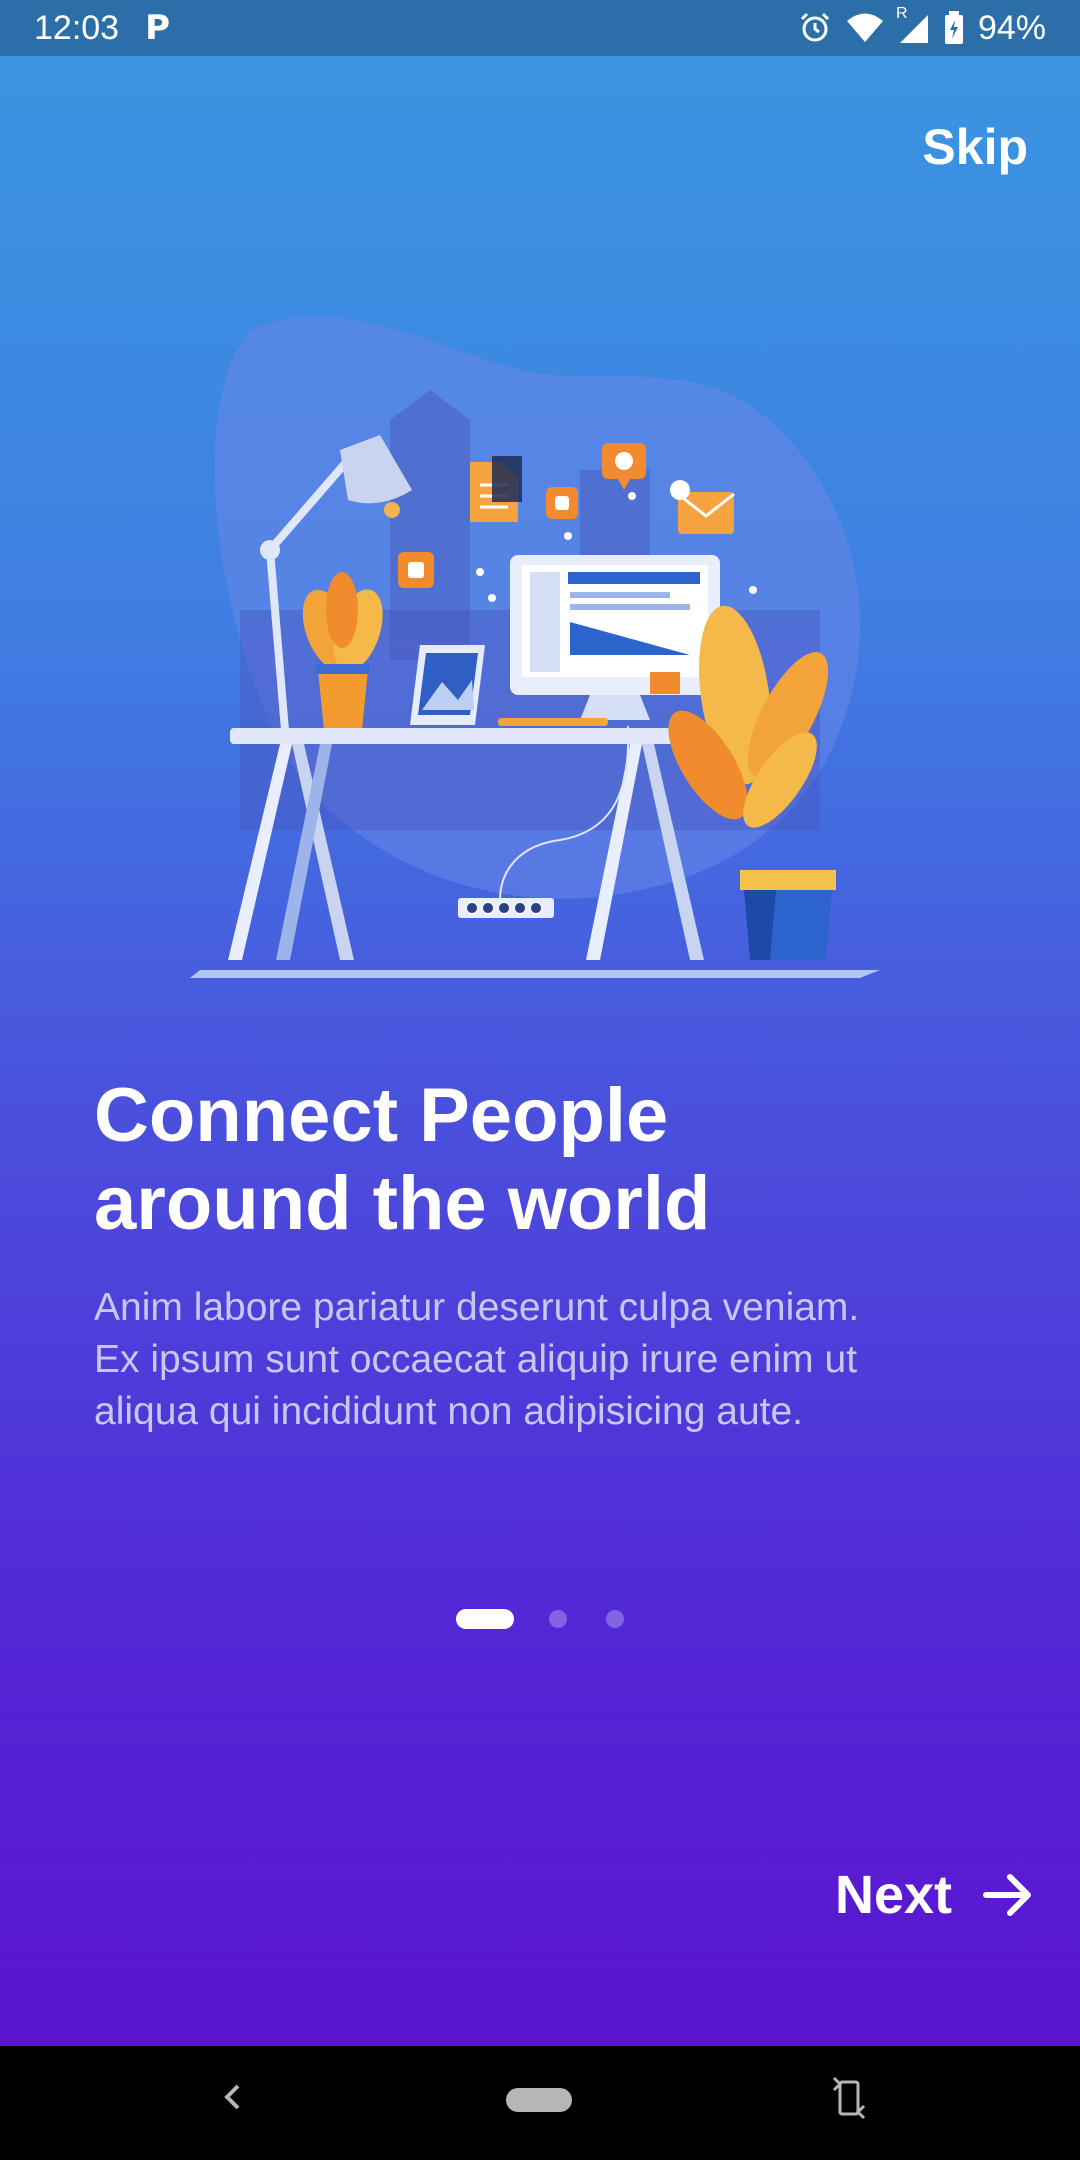 The height and width of the screenshot is (2160, 1080). Describe the element at coordinates (954, 28) in the screenshot. I see `battery-icon` at that location.